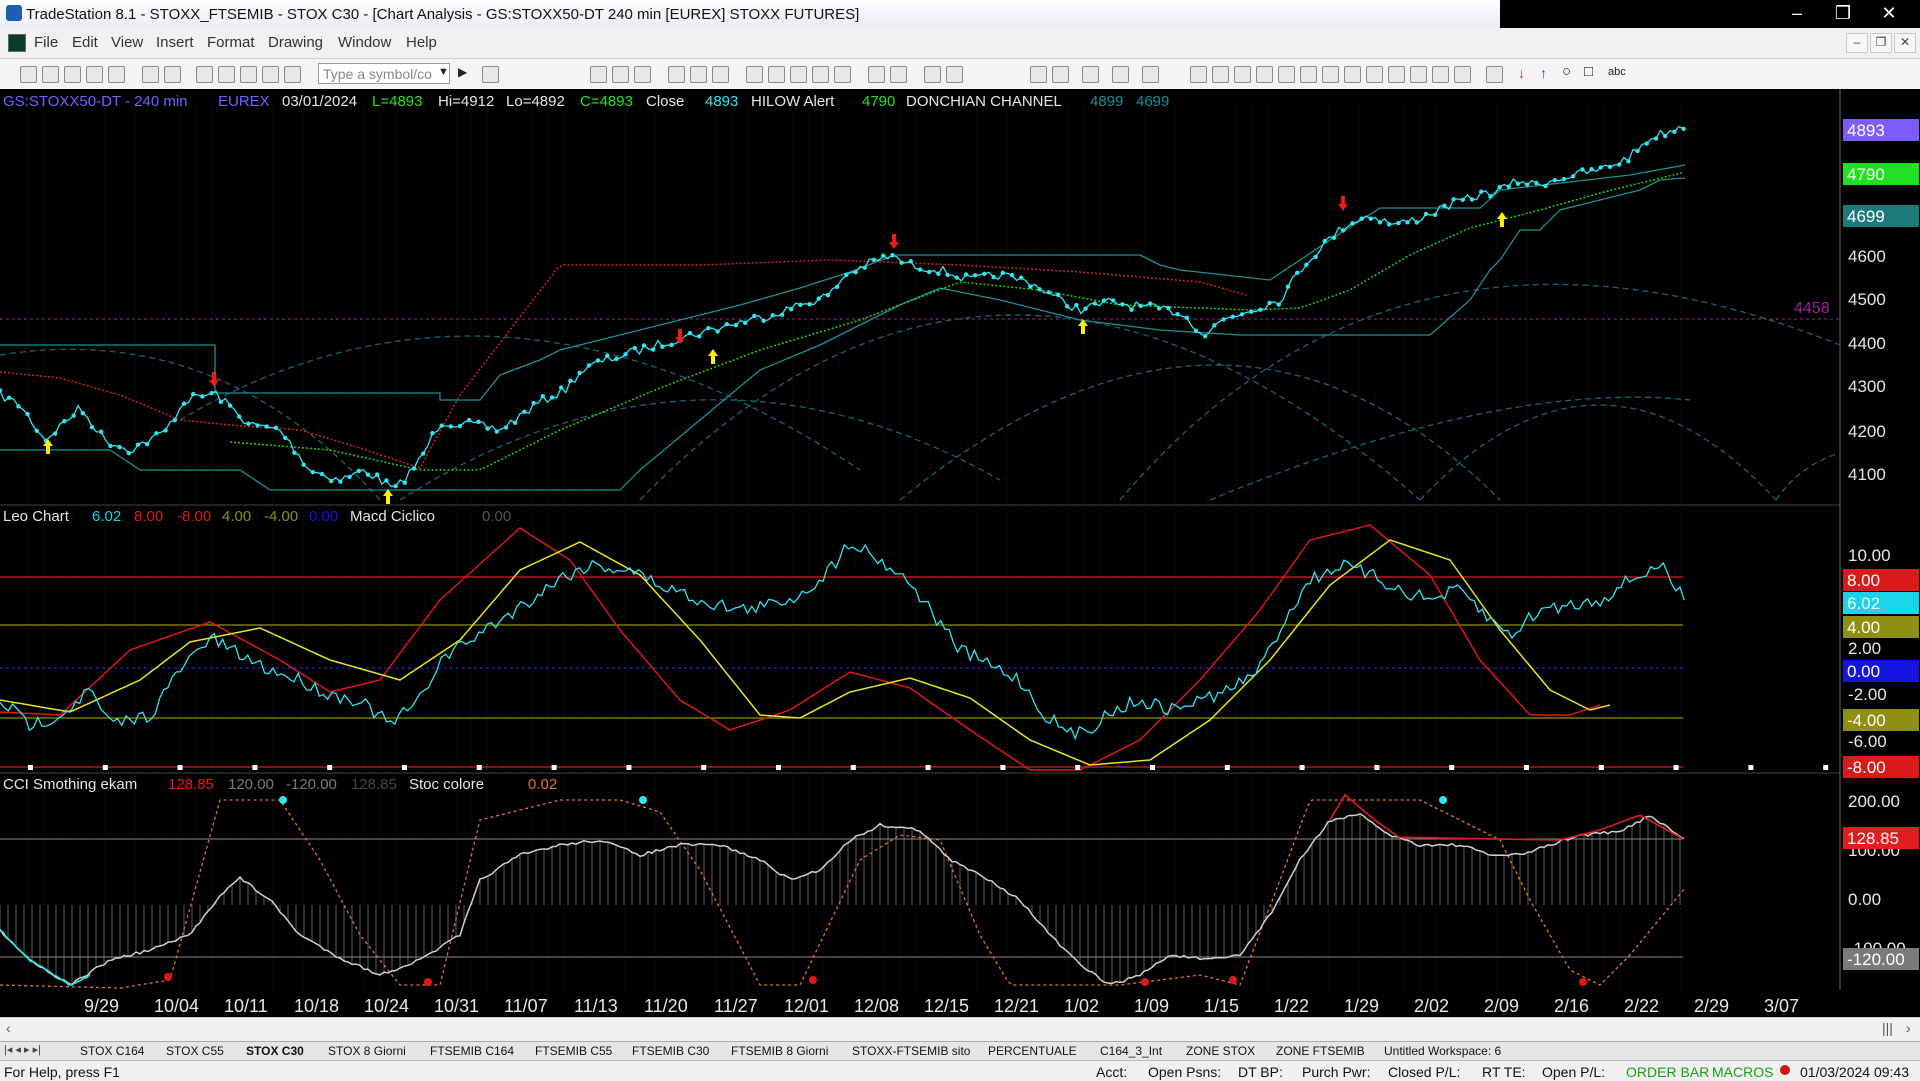 The image size is (1920, 1081). I want to click on speed-line-icon, so click(1330, 74).